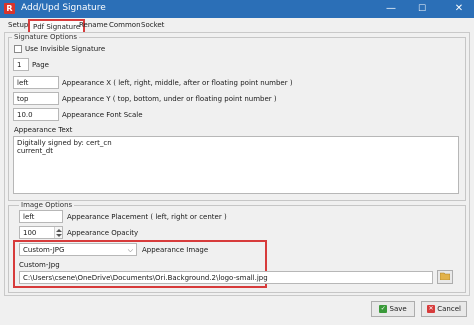  What do you see at coordinates (93, 25) in the screenshot?
I see `tab-rename: Rename` at bounding box center [93, 25].